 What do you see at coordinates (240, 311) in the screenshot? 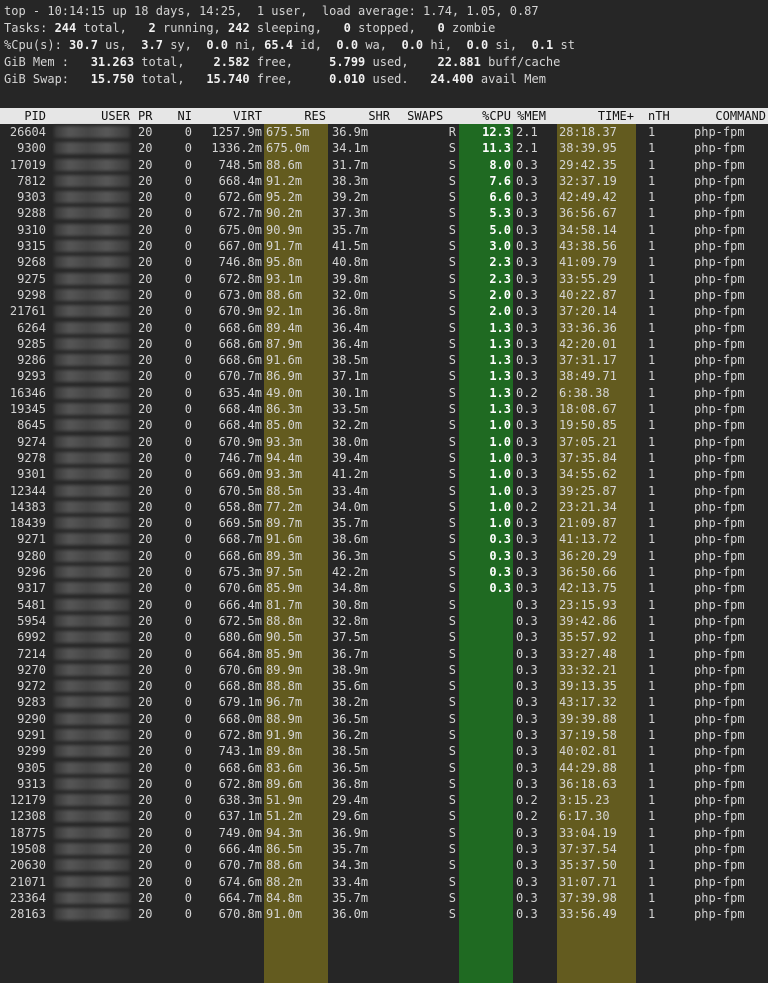
I see `cell-virt: 670.9m` at bounding box center [240, 311].